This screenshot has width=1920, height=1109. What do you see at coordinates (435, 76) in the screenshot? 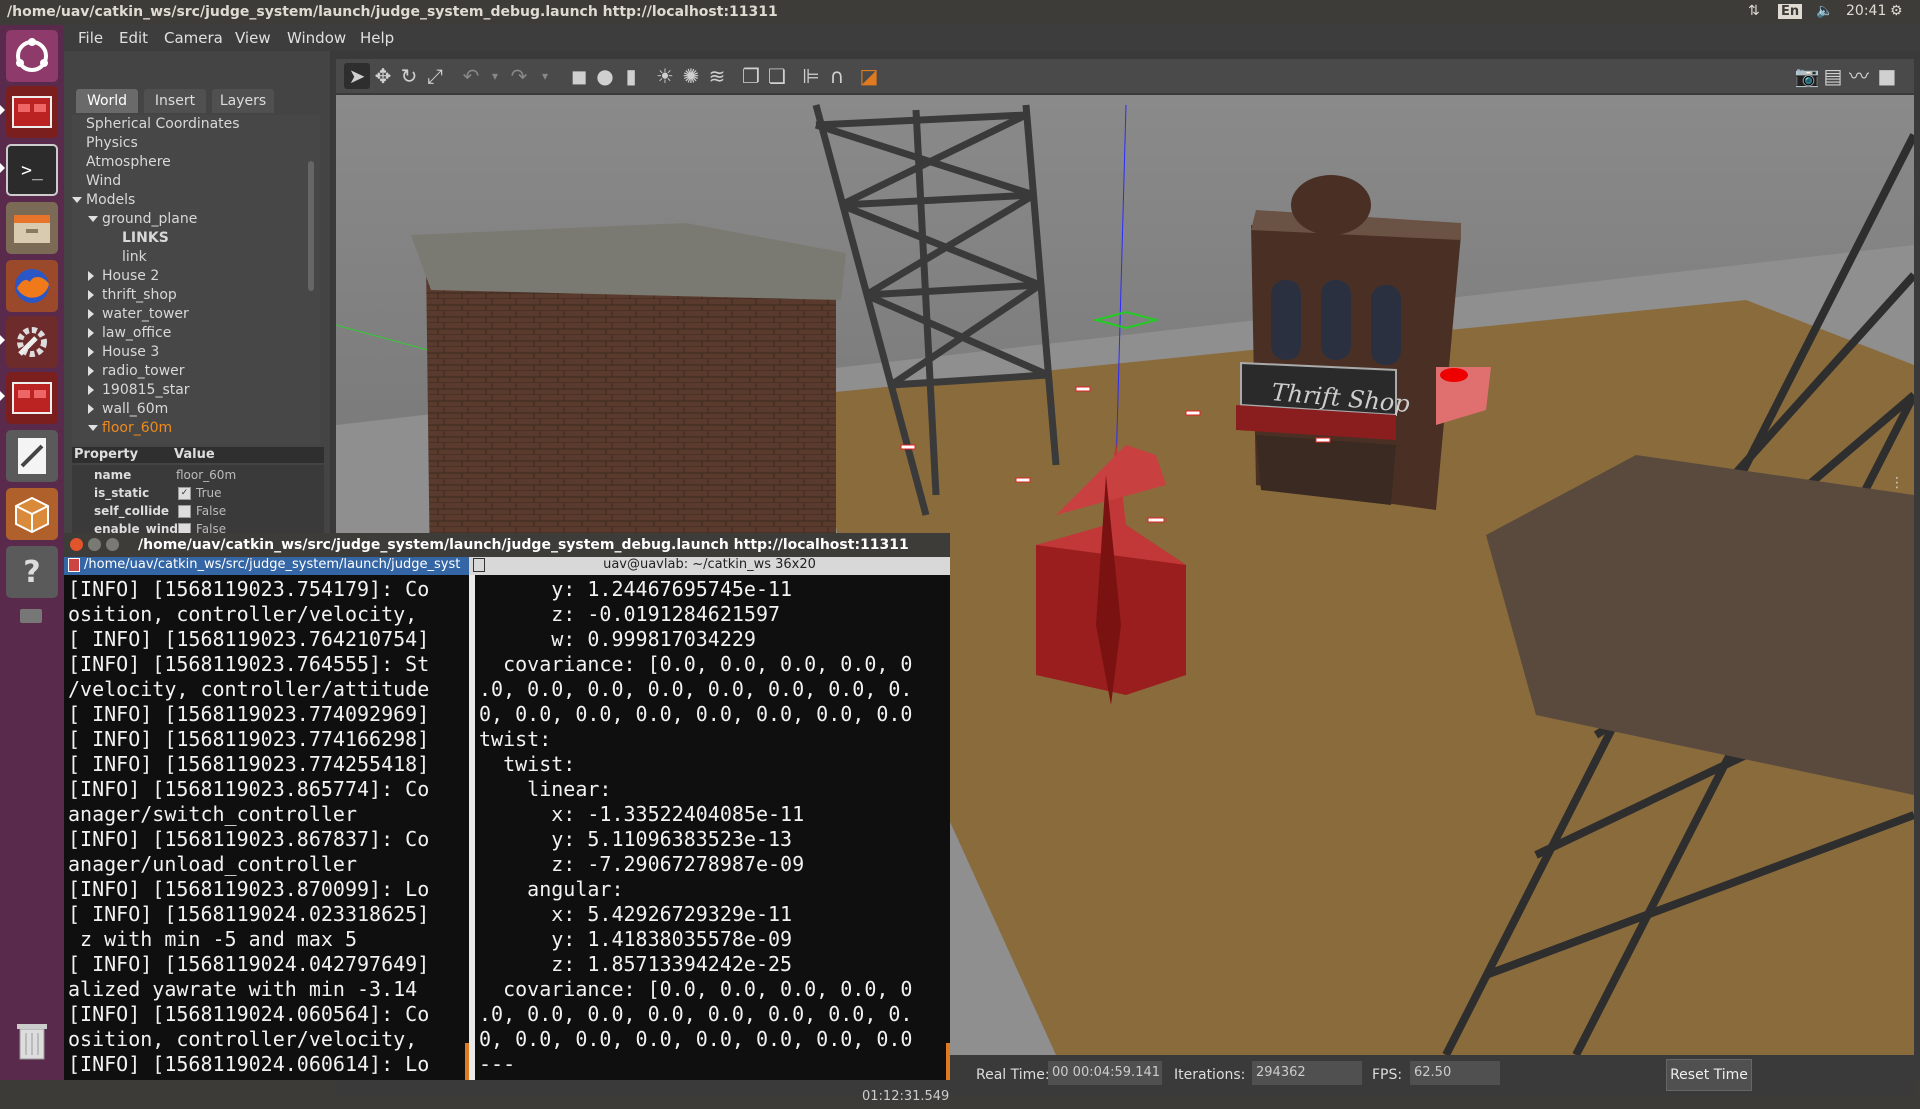
I see `scale-icon: ⤢` at bounding box center [435, 76].